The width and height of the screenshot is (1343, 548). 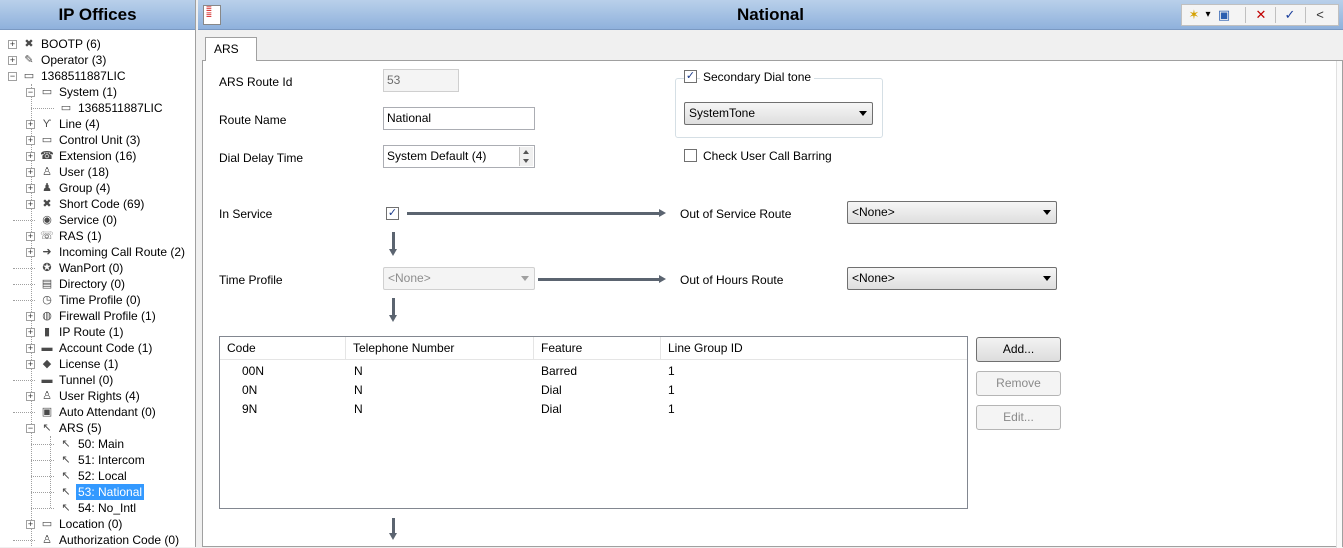 I want to click on tree-item: ▤ Directory (0), so click(x=97, y=284).